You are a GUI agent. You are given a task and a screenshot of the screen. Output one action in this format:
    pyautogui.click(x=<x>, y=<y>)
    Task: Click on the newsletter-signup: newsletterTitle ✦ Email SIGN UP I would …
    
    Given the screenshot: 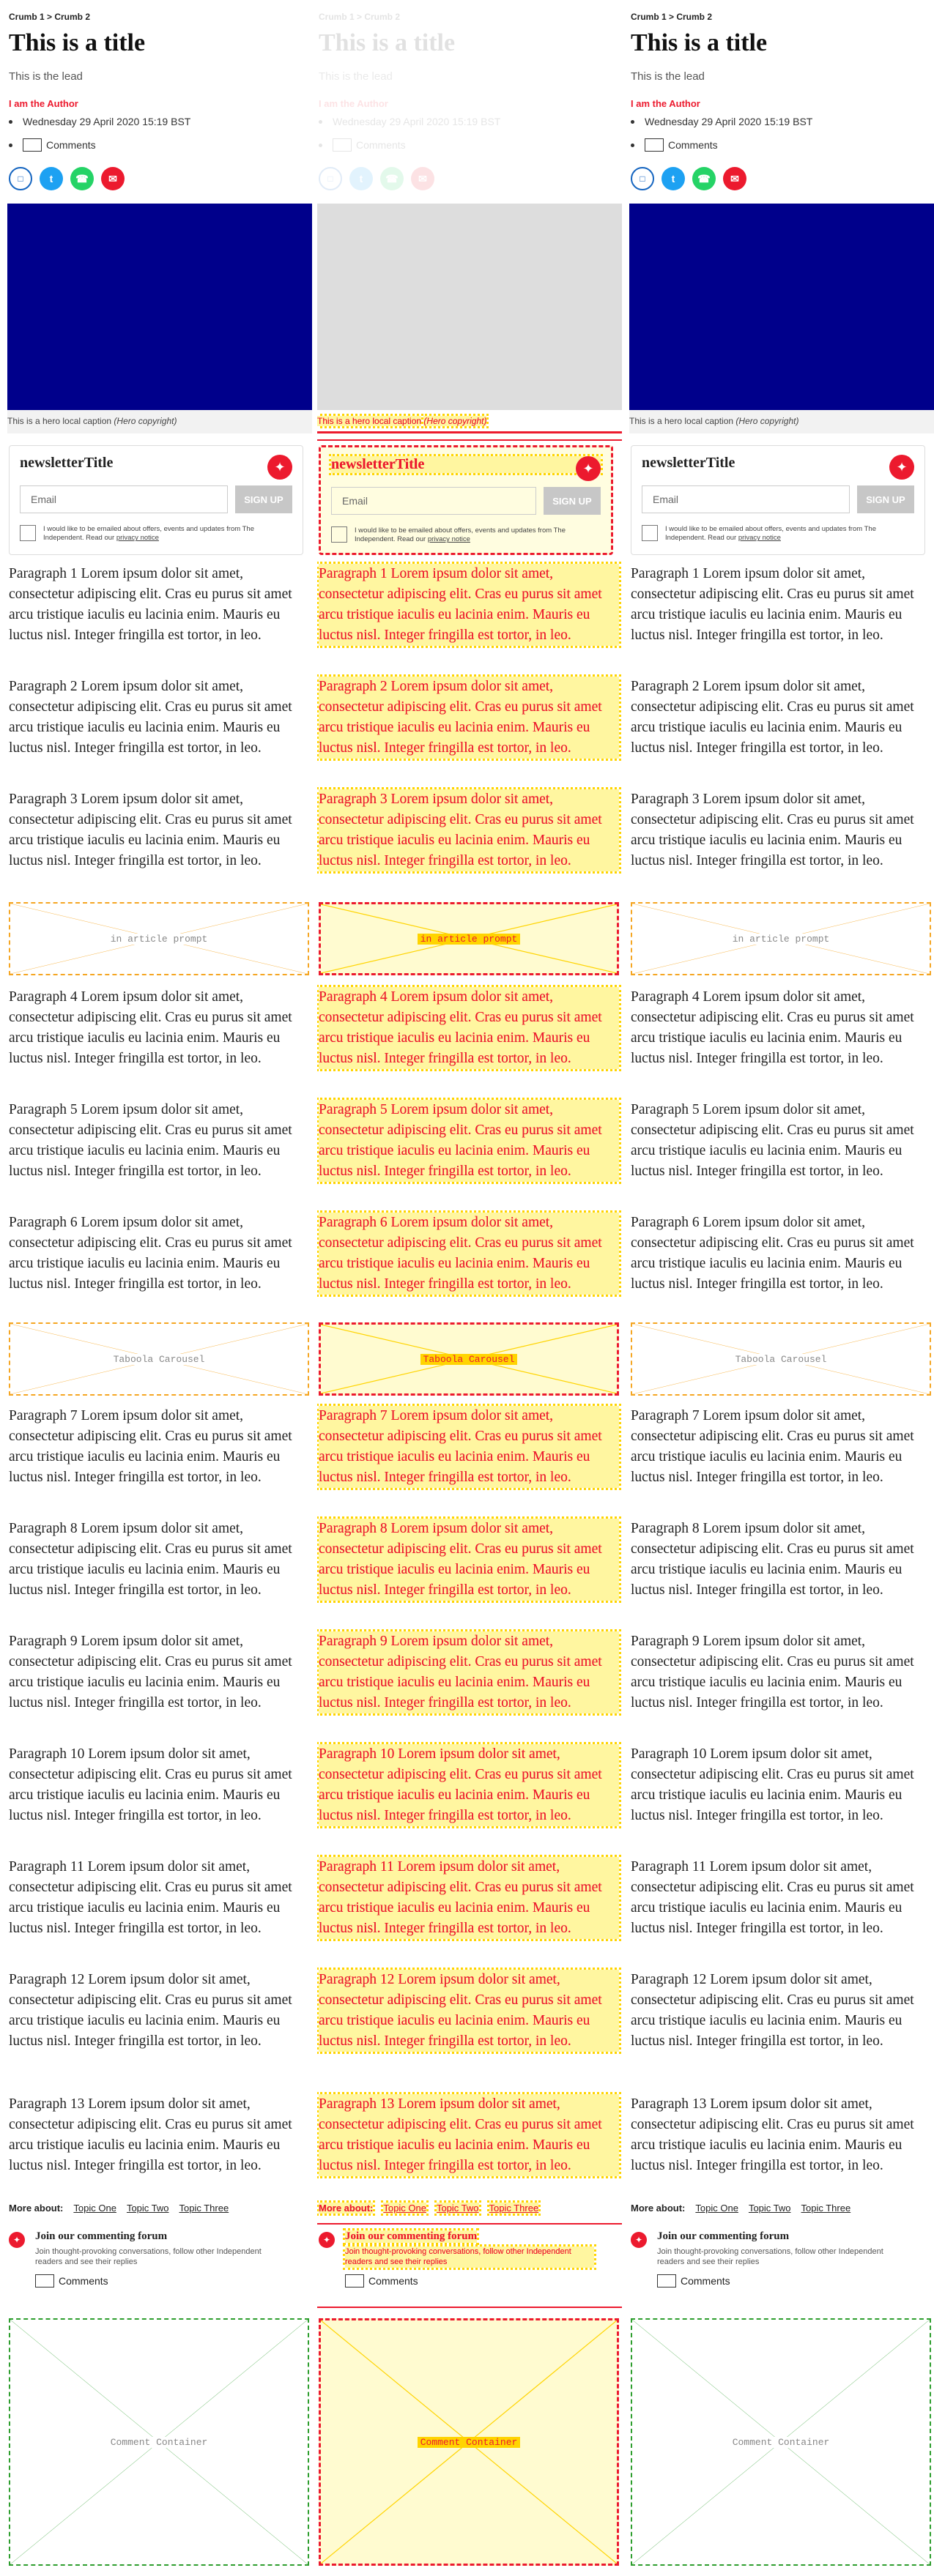 What is the action you would take?
    pyautogui.click(x=778, y=500)
    